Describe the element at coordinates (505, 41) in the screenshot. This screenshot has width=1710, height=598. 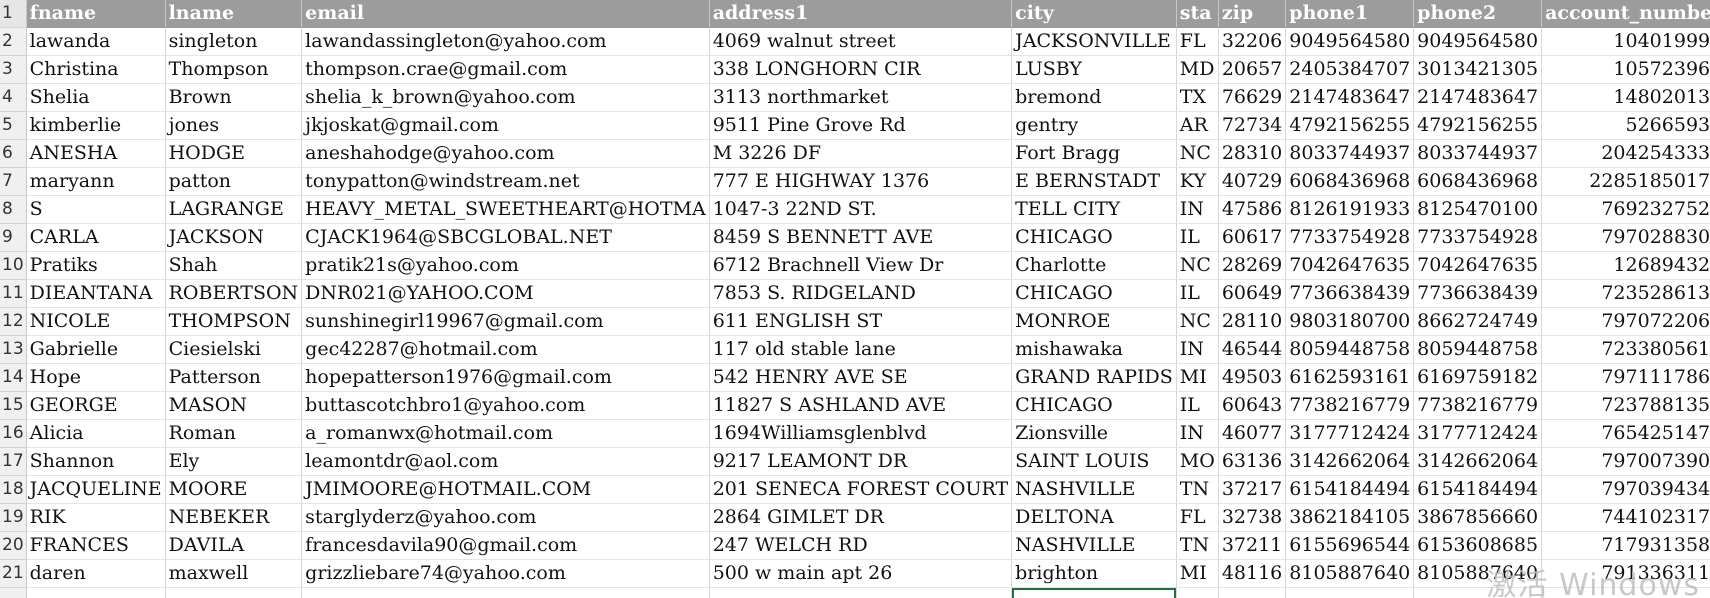
I see `cell-email: lawandassingleton@yahoo.com` at that location.